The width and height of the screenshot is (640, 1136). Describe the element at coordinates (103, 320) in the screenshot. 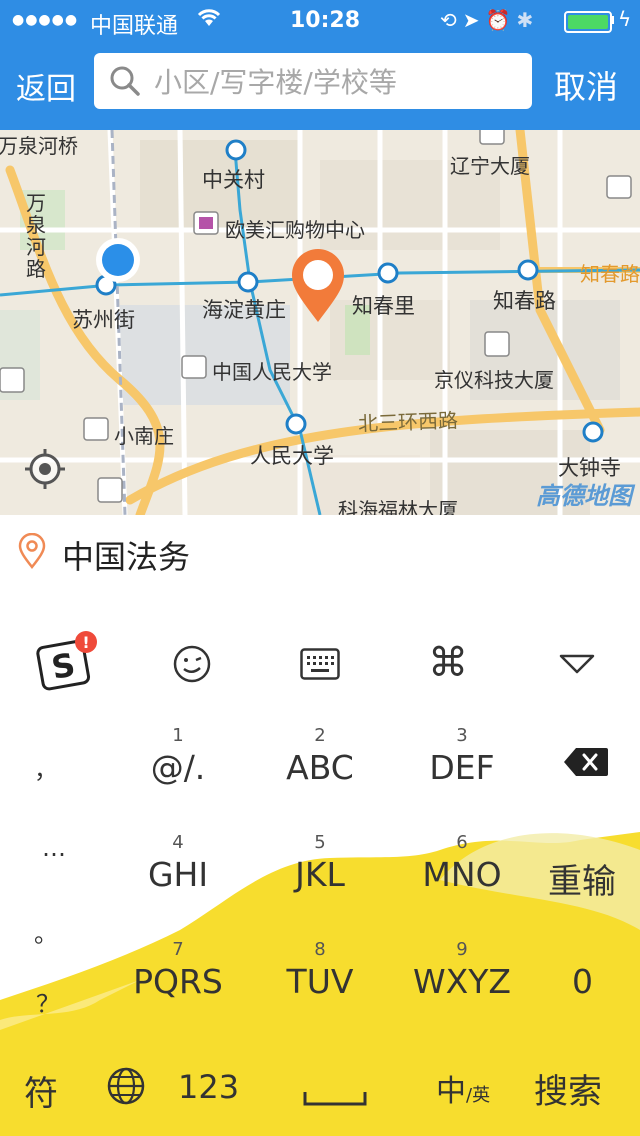

I see `map-label: 苏州街` at that location.